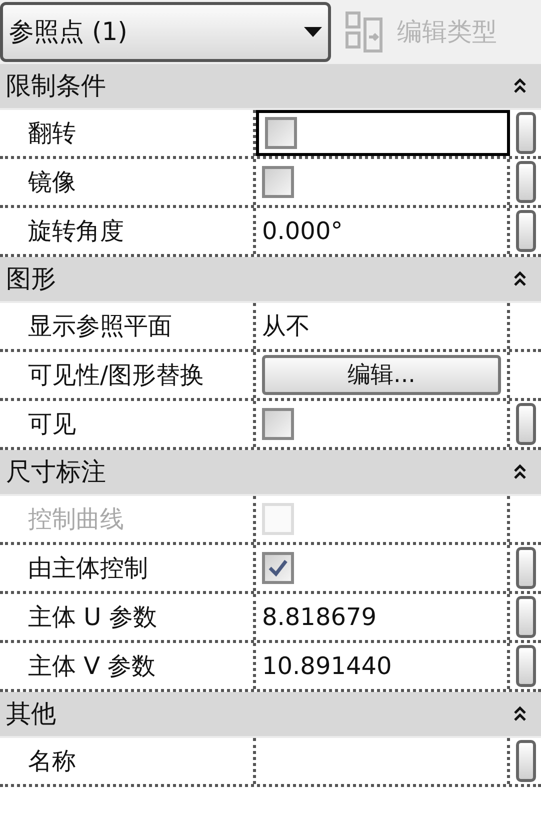  Describe the element at coordinates (92, 666) in the screenshot. I see `property-label: 主体 V 参数` at that location.